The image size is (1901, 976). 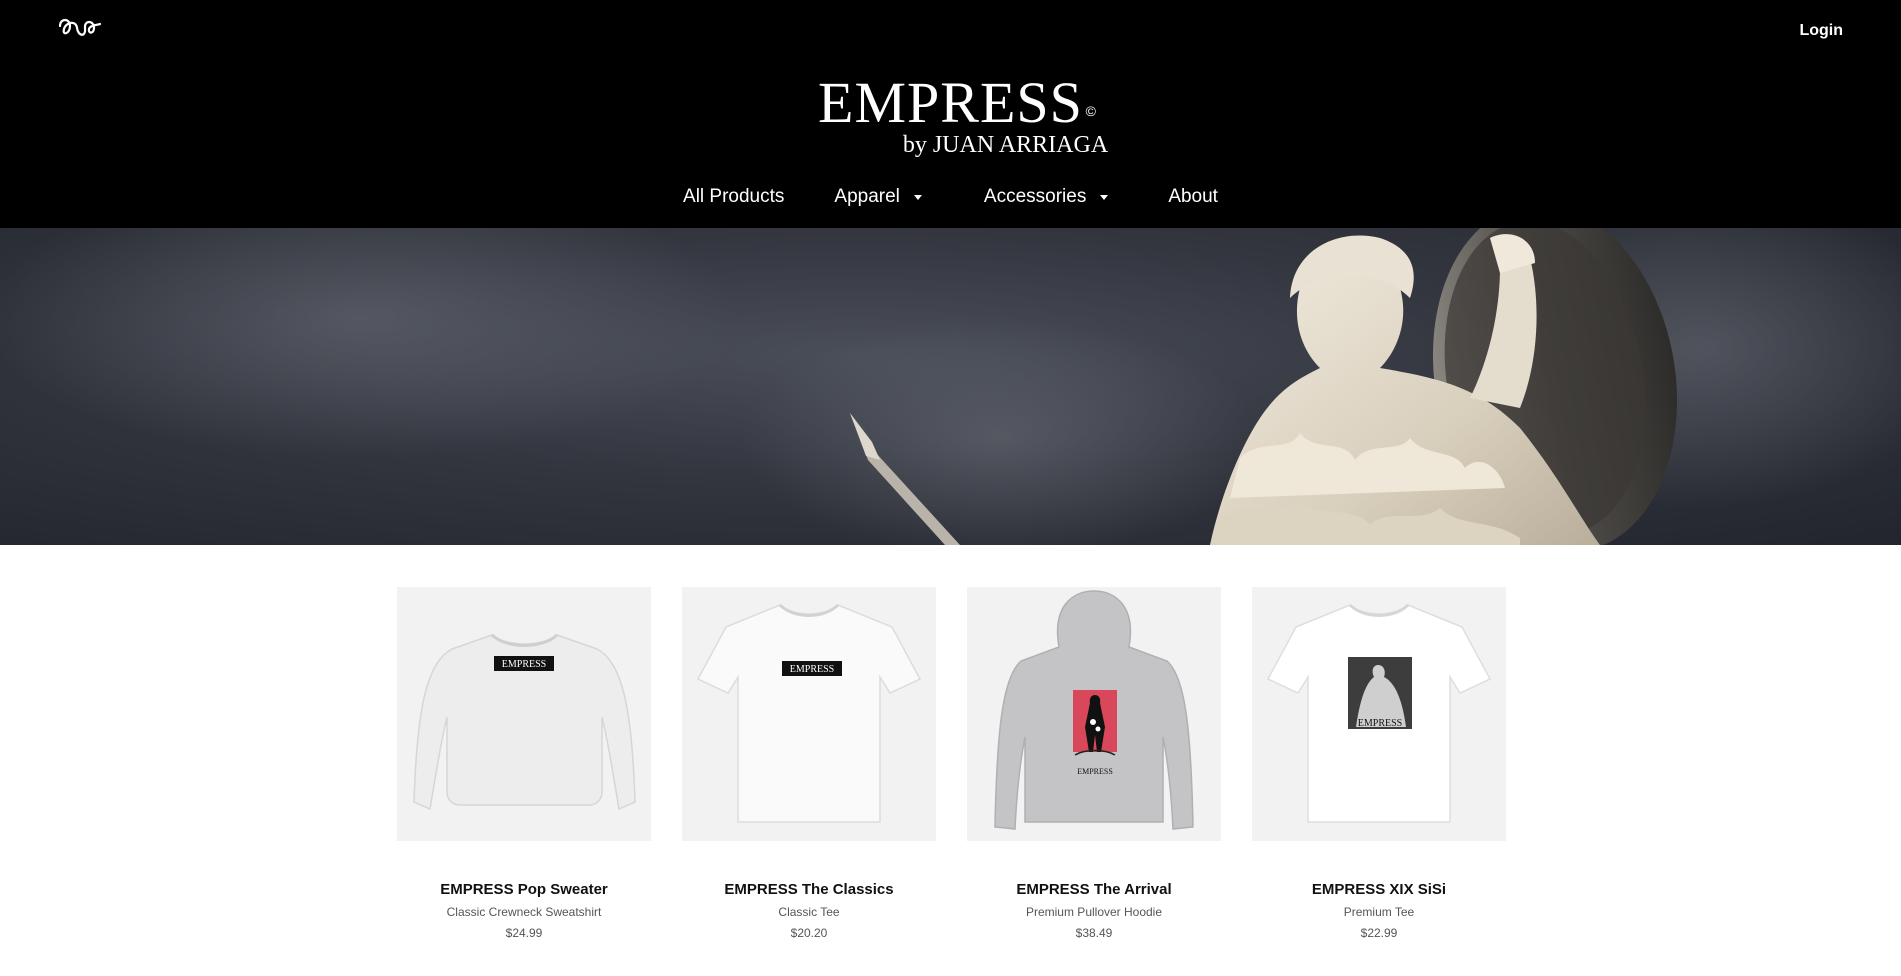 What do you see at coordinates (1379, 933) in the screenshot?
I see `product-price: $22.99` at bounding box center [1379, 933].